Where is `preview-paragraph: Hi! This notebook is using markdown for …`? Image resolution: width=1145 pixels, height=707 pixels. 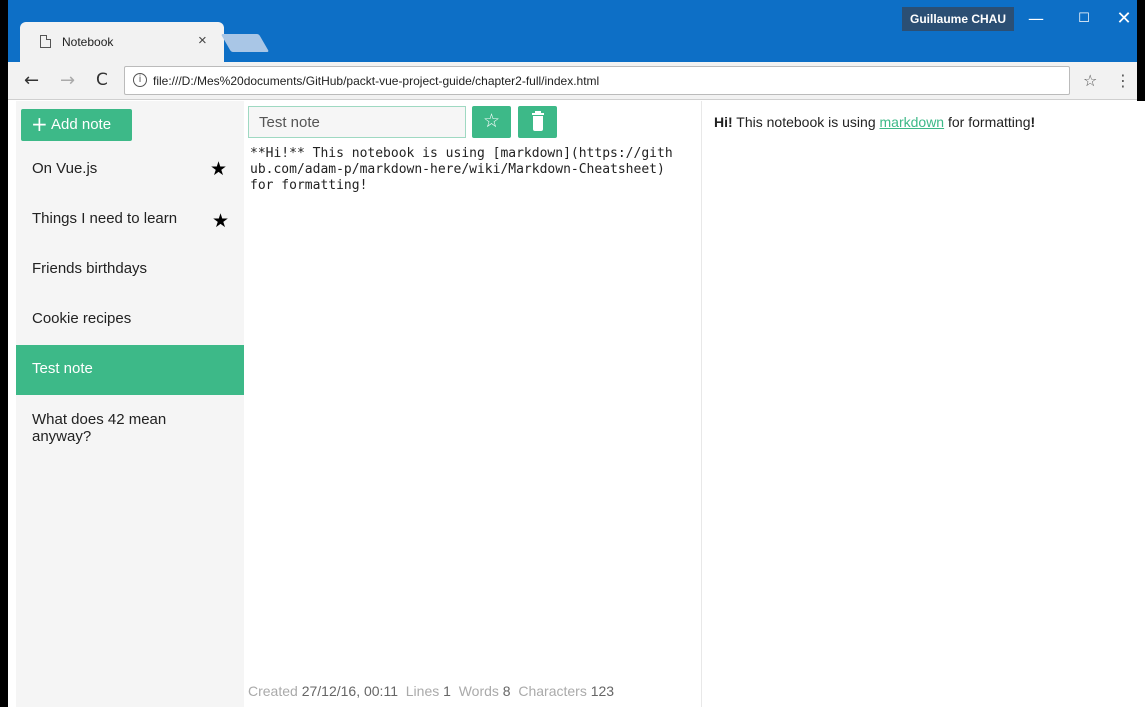 preview-paragraph: Hi! This notebook is using markdown for … is located at coordinates (874, 122).